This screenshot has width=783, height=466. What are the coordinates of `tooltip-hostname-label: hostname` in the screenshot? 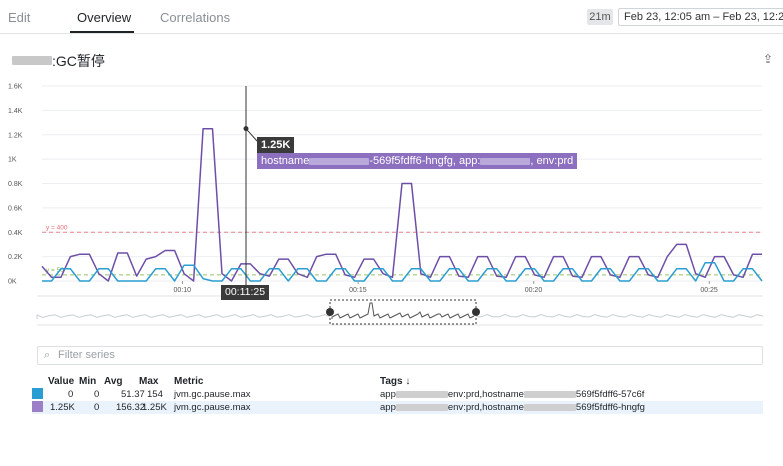 It's located at (285, 161).